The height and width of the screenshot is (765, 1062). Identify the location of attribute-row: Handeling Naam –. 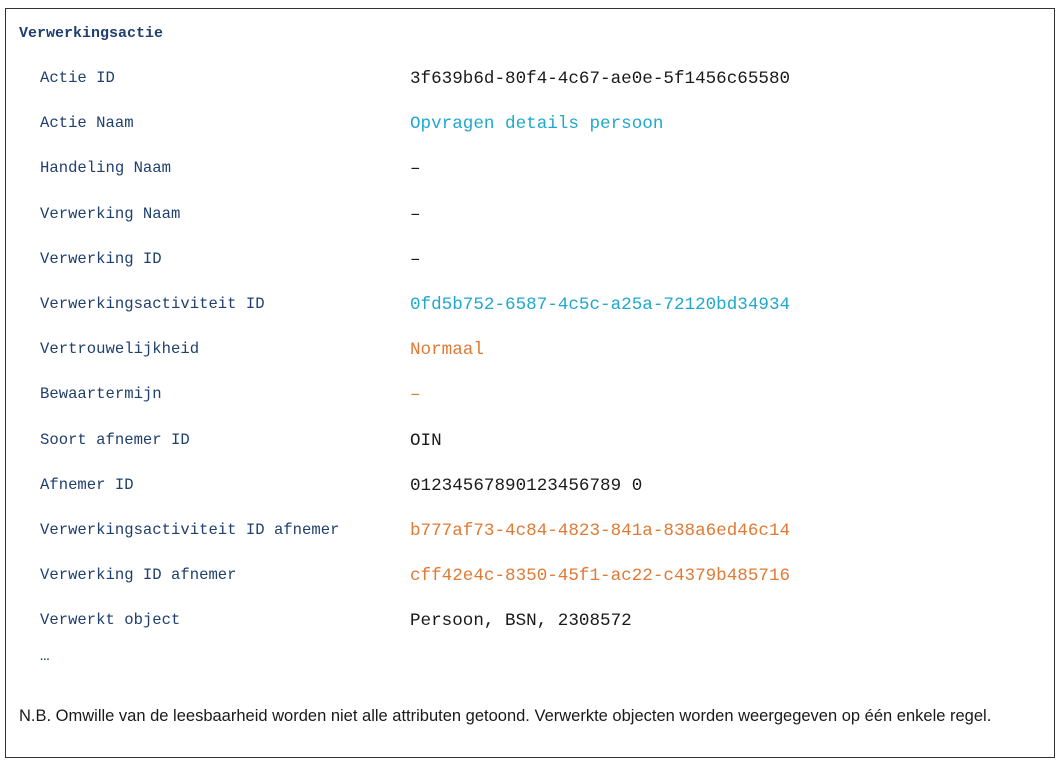
(530, 173).